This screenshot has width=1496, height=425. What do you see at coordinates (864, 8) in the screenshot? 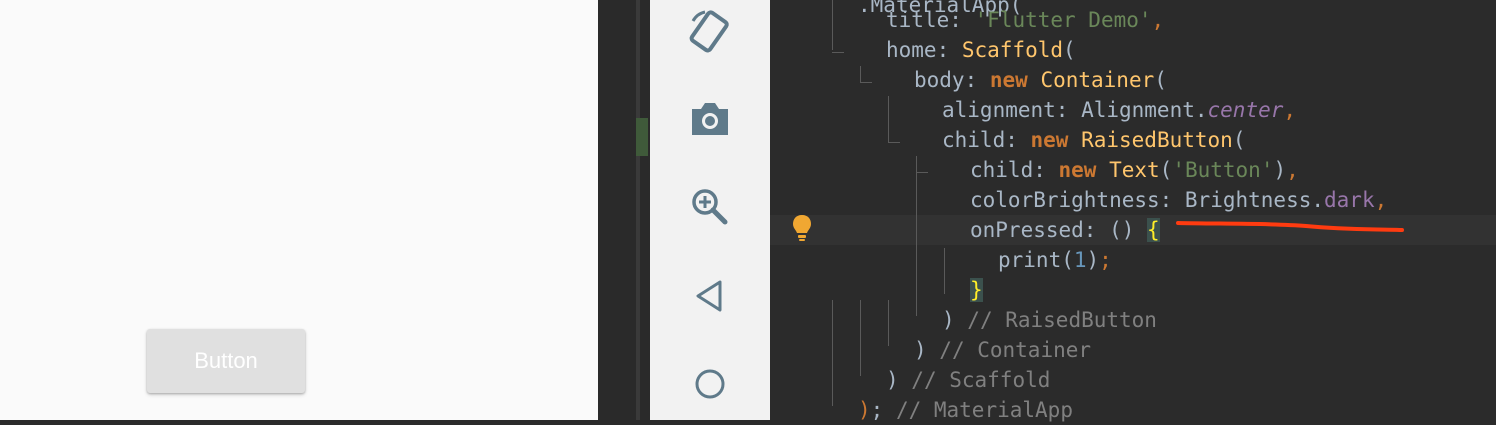
I see `code-token: .` at bounding box center [864, 8].